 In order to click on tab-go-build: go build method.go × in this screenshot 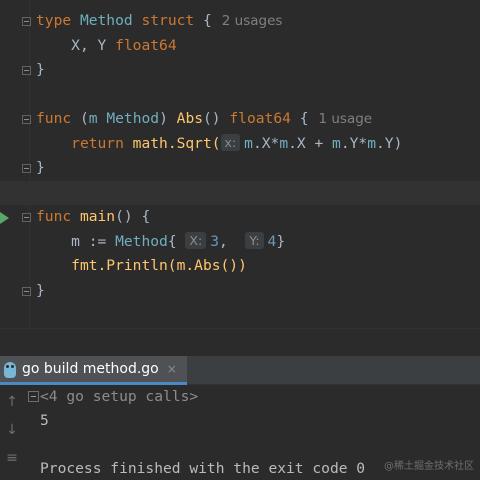, I will do `click(93, 370)`.